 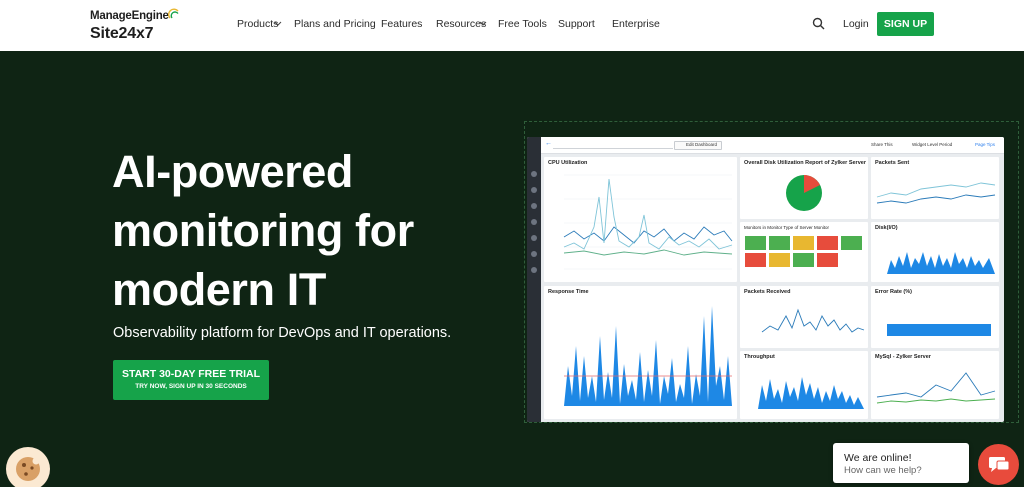 I want to click on chat-button, so click(x=998, y=464).